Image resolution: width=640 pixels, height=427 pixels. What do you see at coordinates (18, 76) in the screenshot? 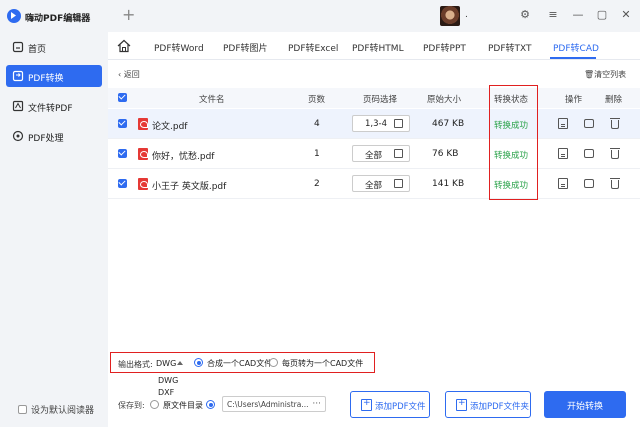
I see `convert-icon` at bounding box center [18, 76].